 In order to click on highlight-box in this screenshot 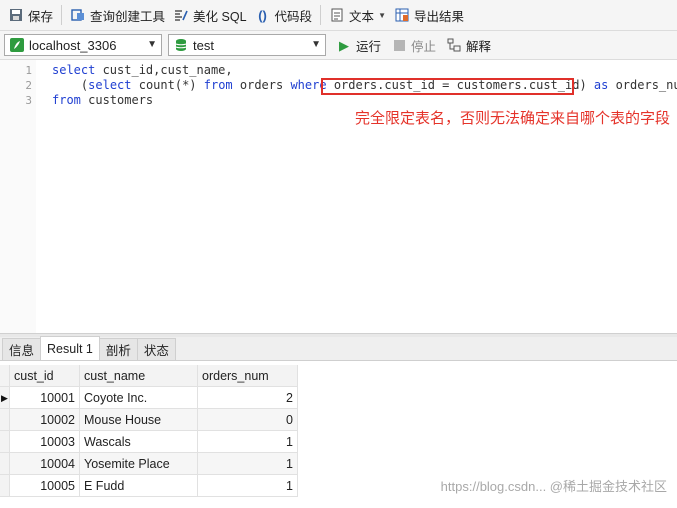, I will do `click(447, 86)`.